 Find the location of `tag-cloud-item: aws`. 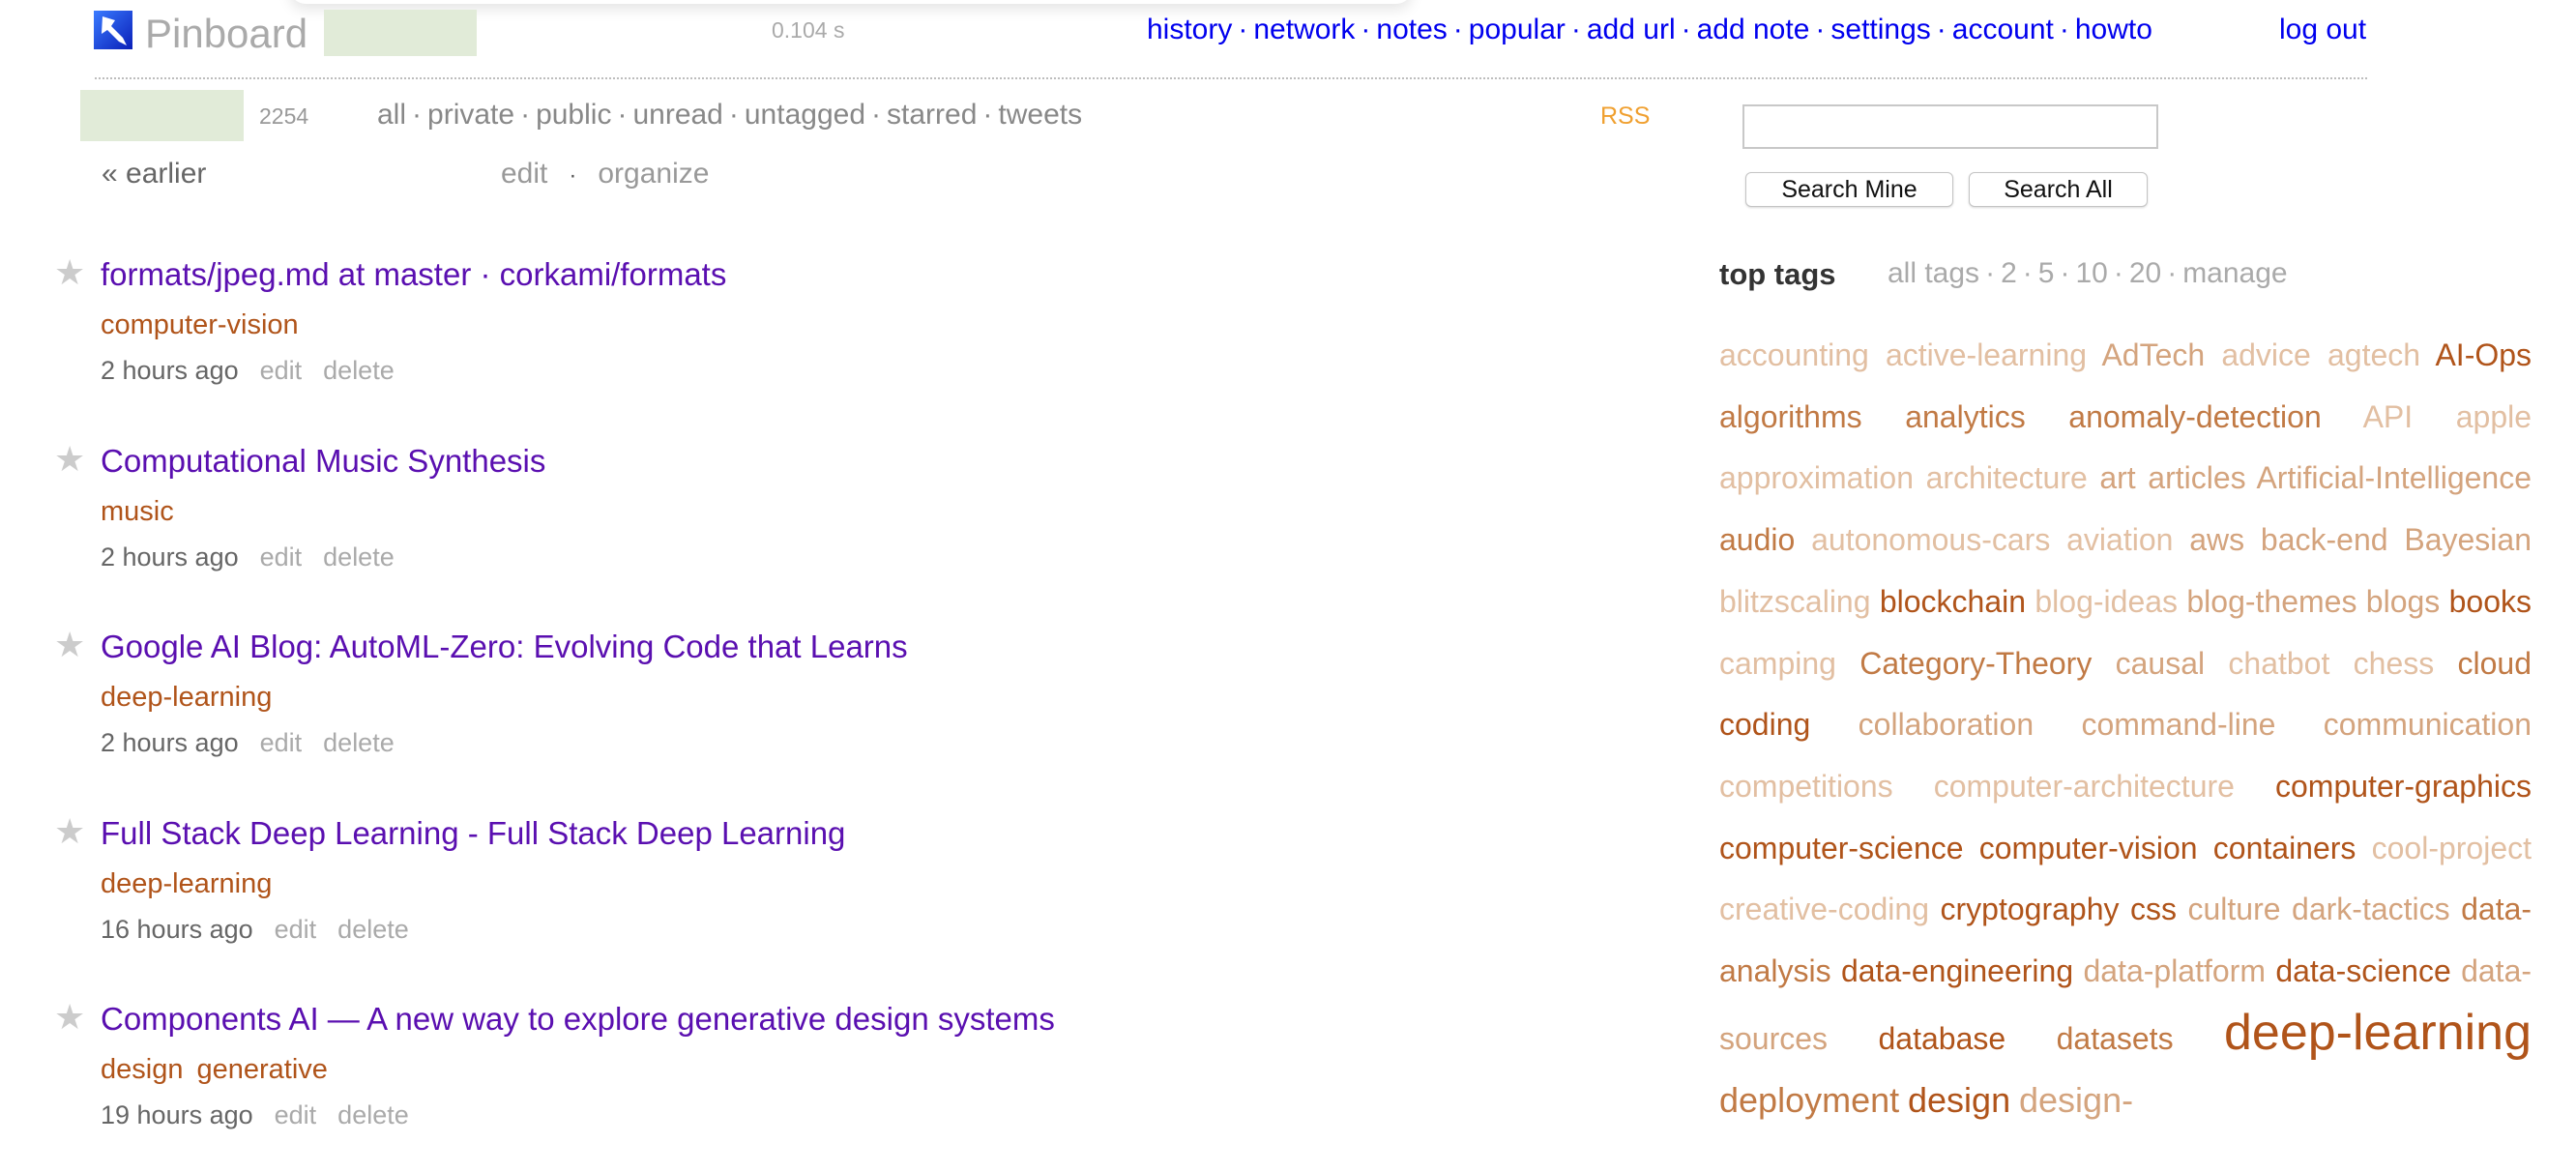

tag-cloud-item: aws is located at coordinates (2216, 540).